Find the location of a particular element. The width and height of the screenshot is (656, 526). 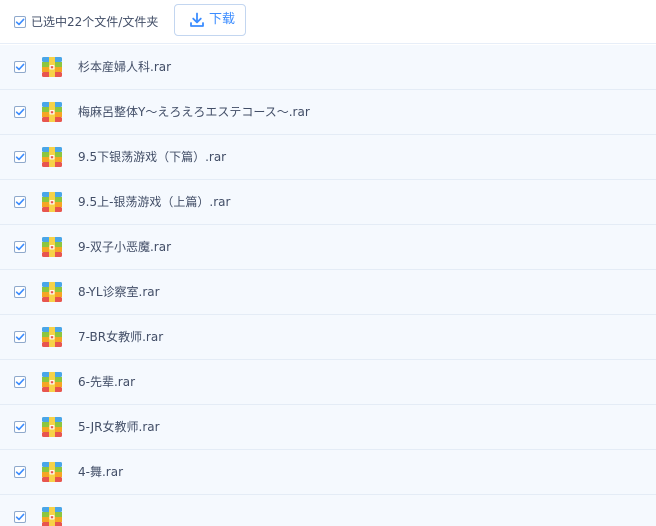

file-name: 9.5下银荡游戏（下篇）.rar is located at coordinates (152, 157).